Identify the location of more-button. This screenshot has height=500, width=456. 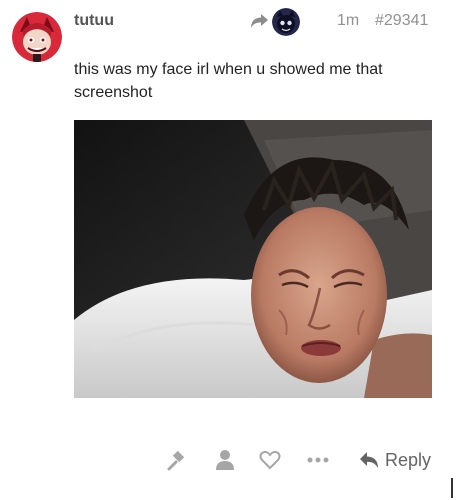
(318, 460).